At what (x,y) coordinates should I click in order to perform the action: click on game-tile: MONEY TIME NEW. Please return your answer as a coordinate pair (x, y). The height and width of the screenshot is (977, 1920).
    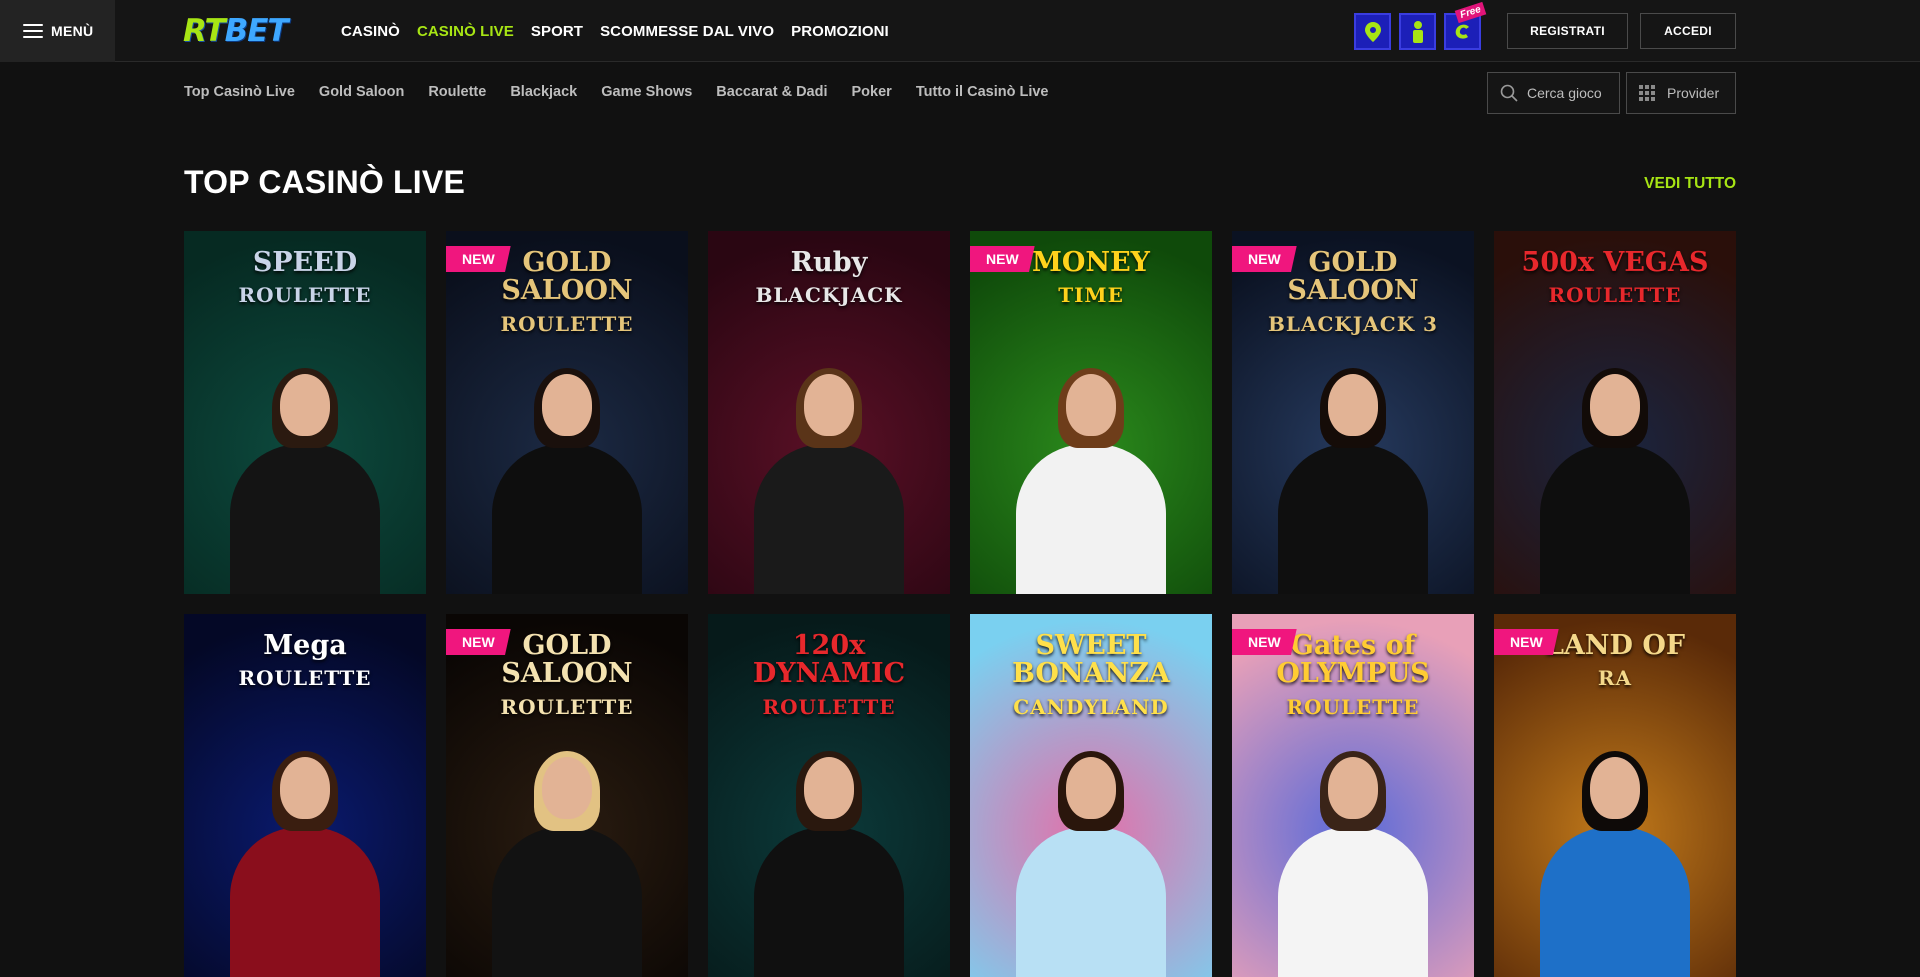
    Looking at the image, I should click on (1091, 412).